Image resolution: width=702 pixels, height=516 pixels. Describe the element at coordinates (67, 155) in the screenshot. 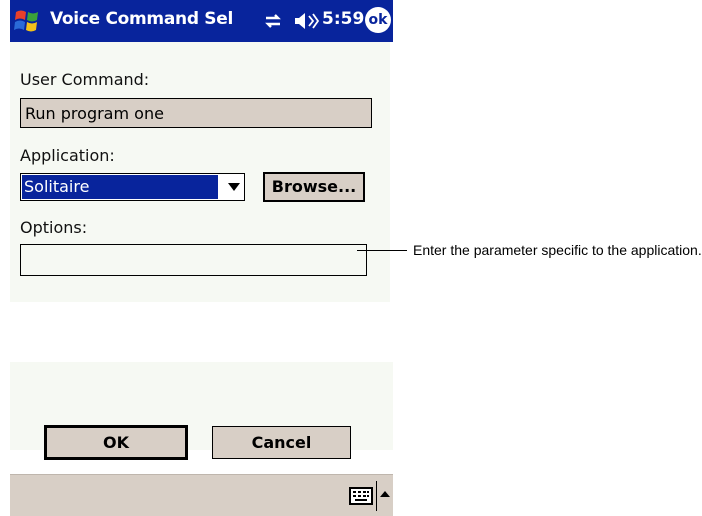

I see `application-label: Application:` at that location.